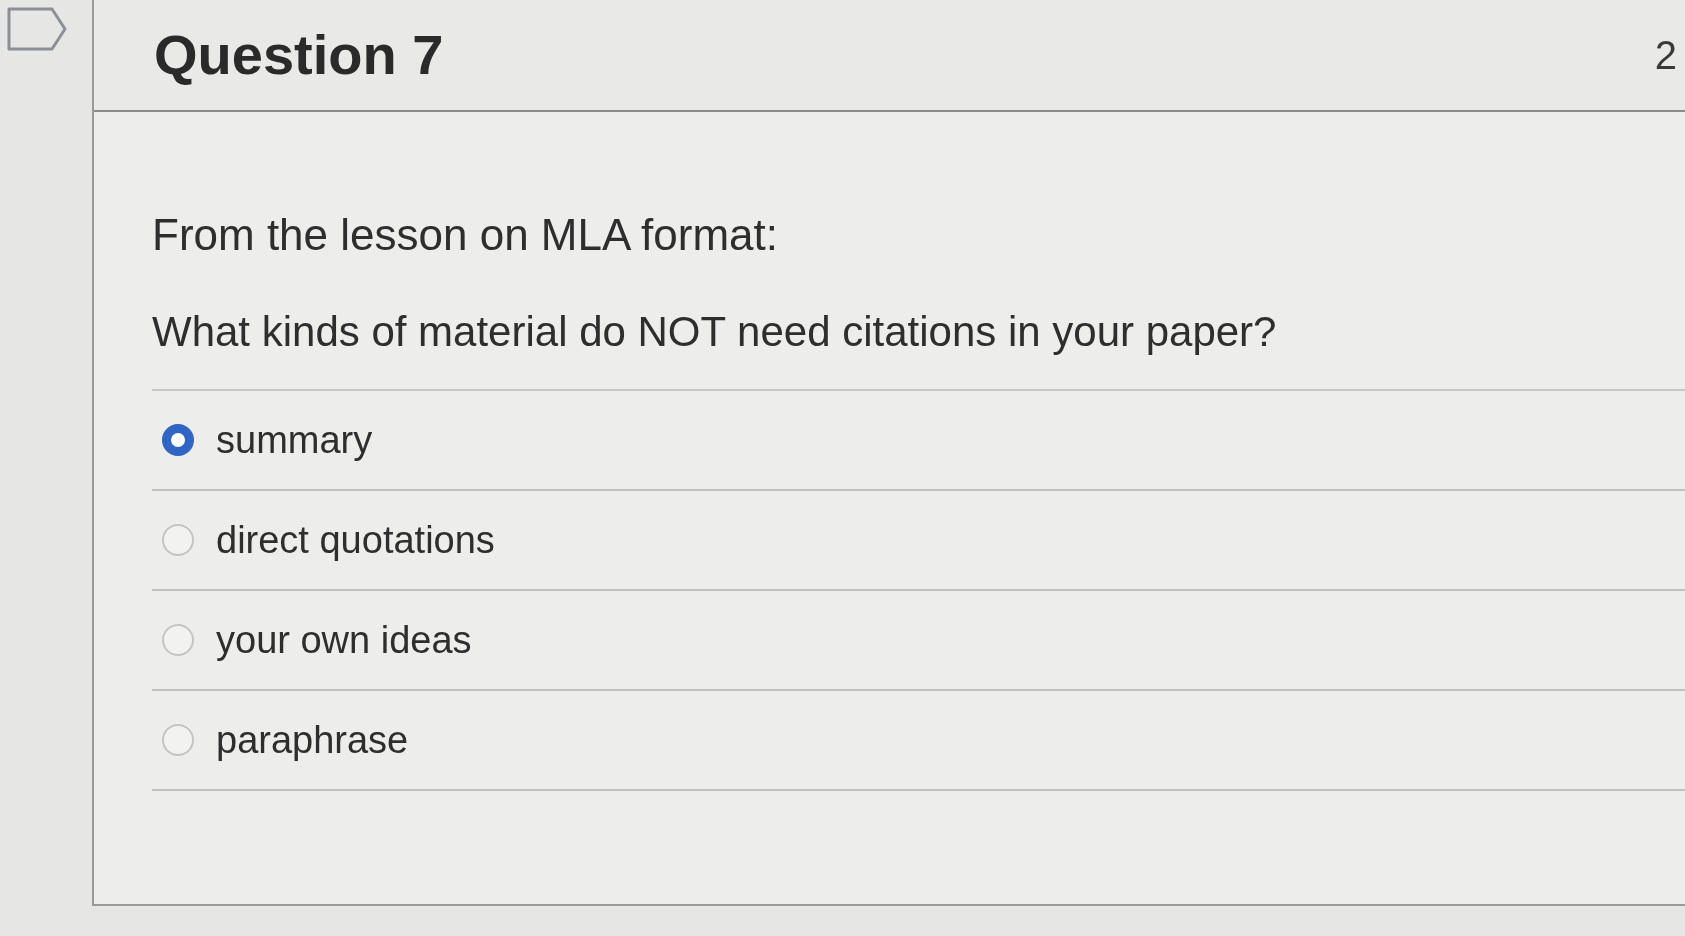 This screenshot has width=1685, height=936. What do you see at coordinates (466, 235) in the screenshot?
I see `question-text: From the lesson on MLA format:` at bounding box center [466, 235].